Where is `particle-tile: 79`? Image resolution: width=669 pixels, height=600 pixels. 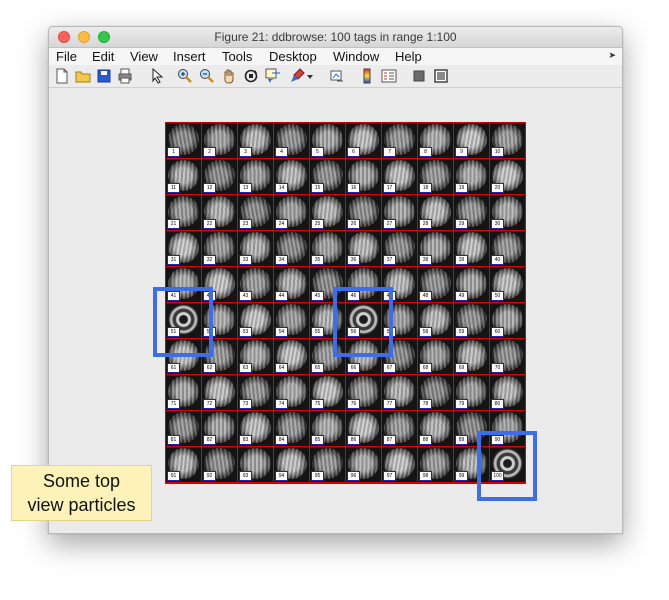
particle-tile: 79 is located at coordinates (472, 393).